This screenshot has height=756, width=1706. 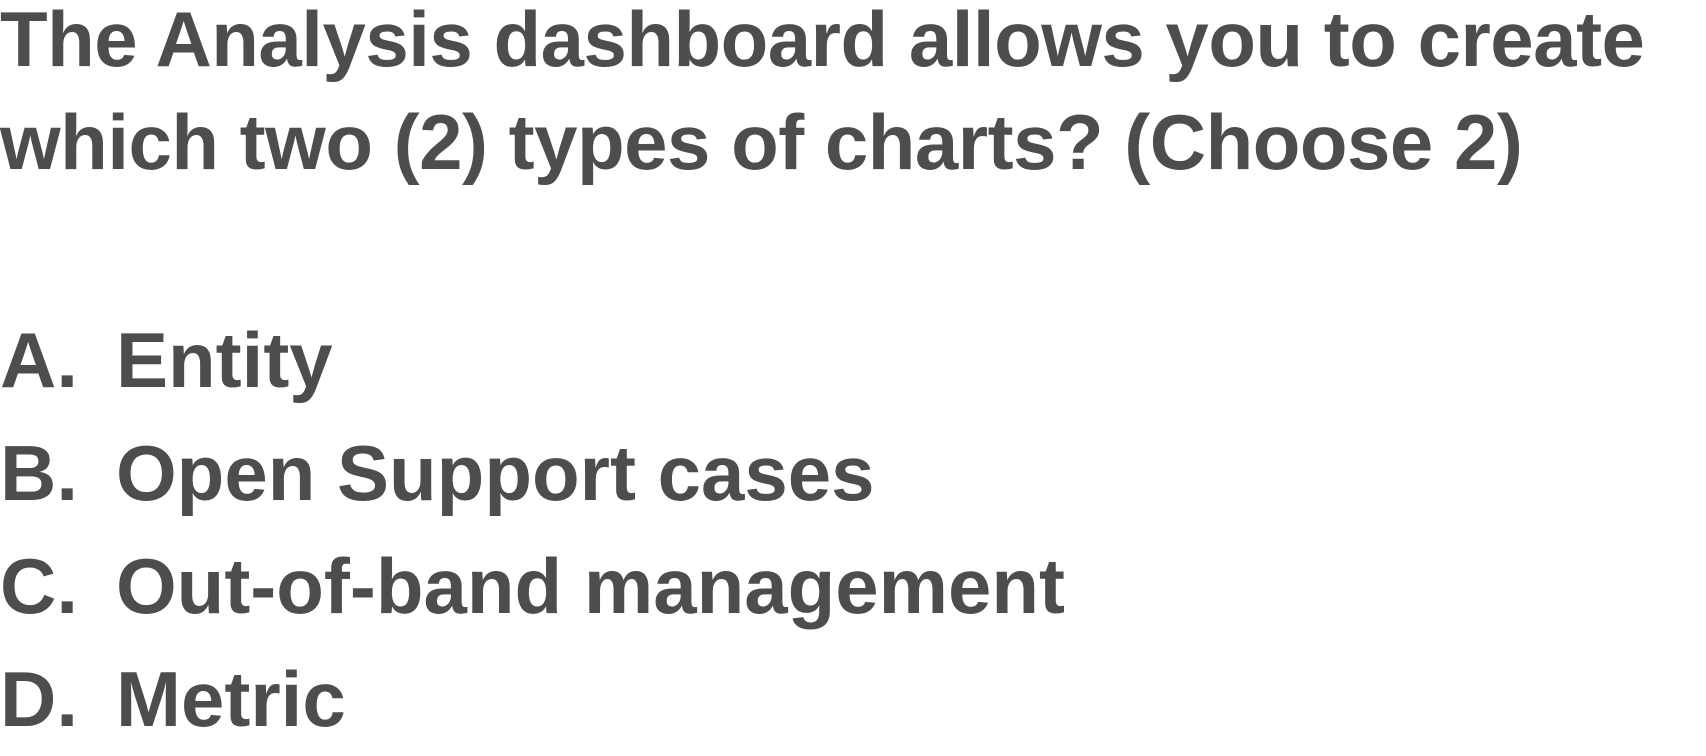 What do you see at coordinates (532, 360) in the screenshot?
I see `option-a: A. Entity` at bounding box center [532, 360].